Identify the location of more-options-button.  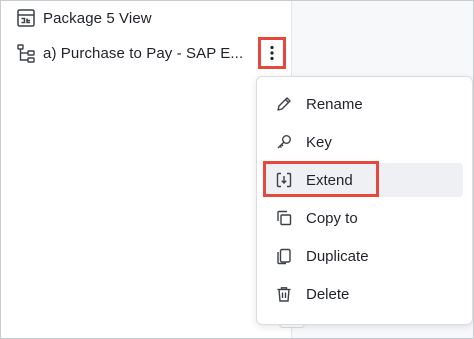
(272, 53).